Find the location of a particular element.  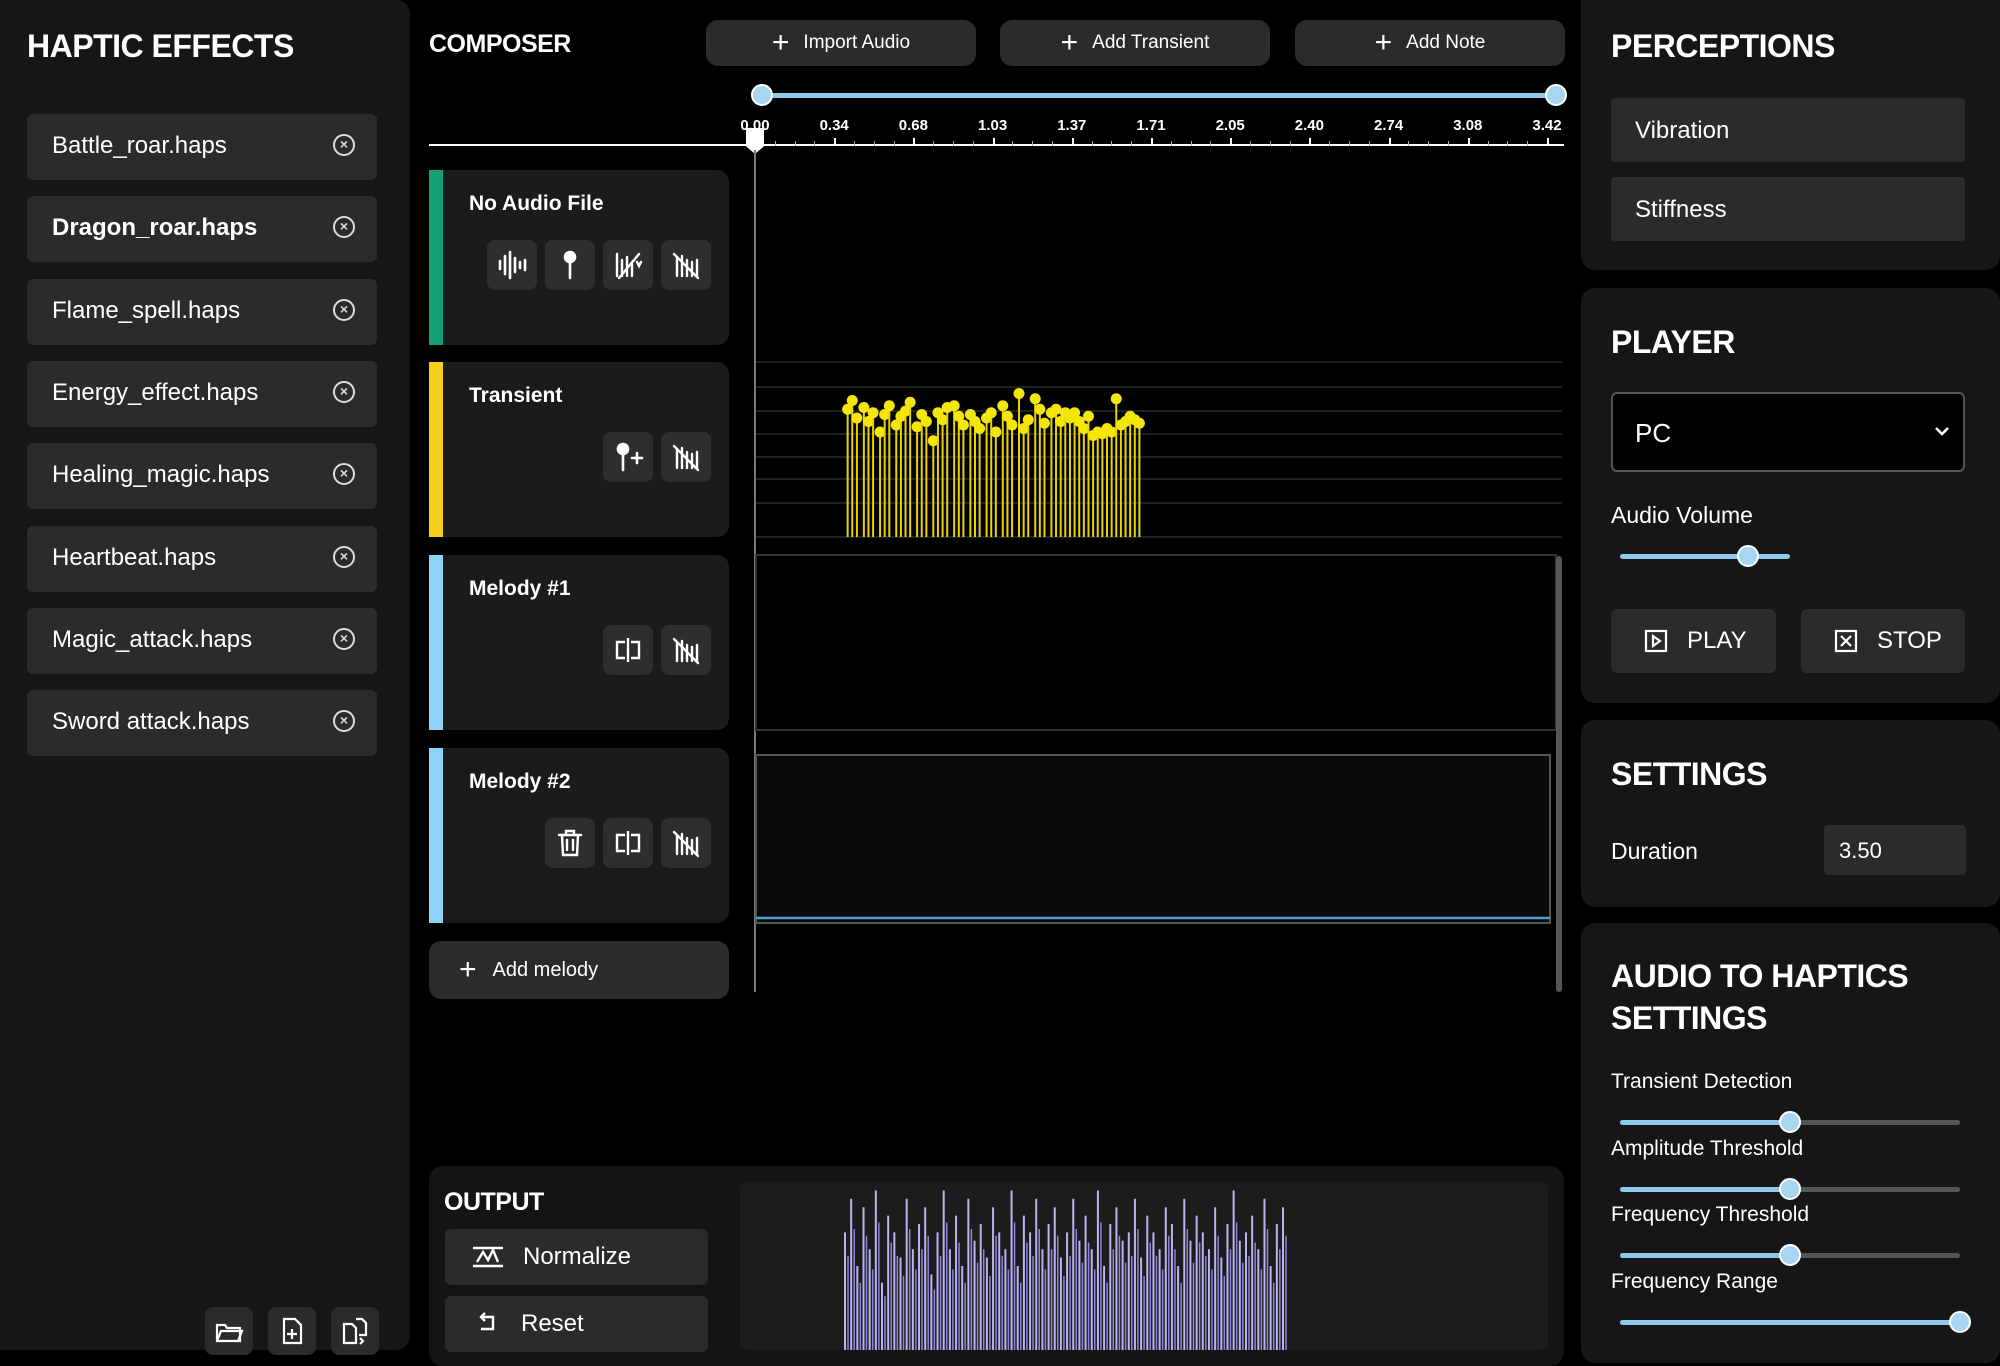

melody-1-lane is located at coordinates (1156, 642).